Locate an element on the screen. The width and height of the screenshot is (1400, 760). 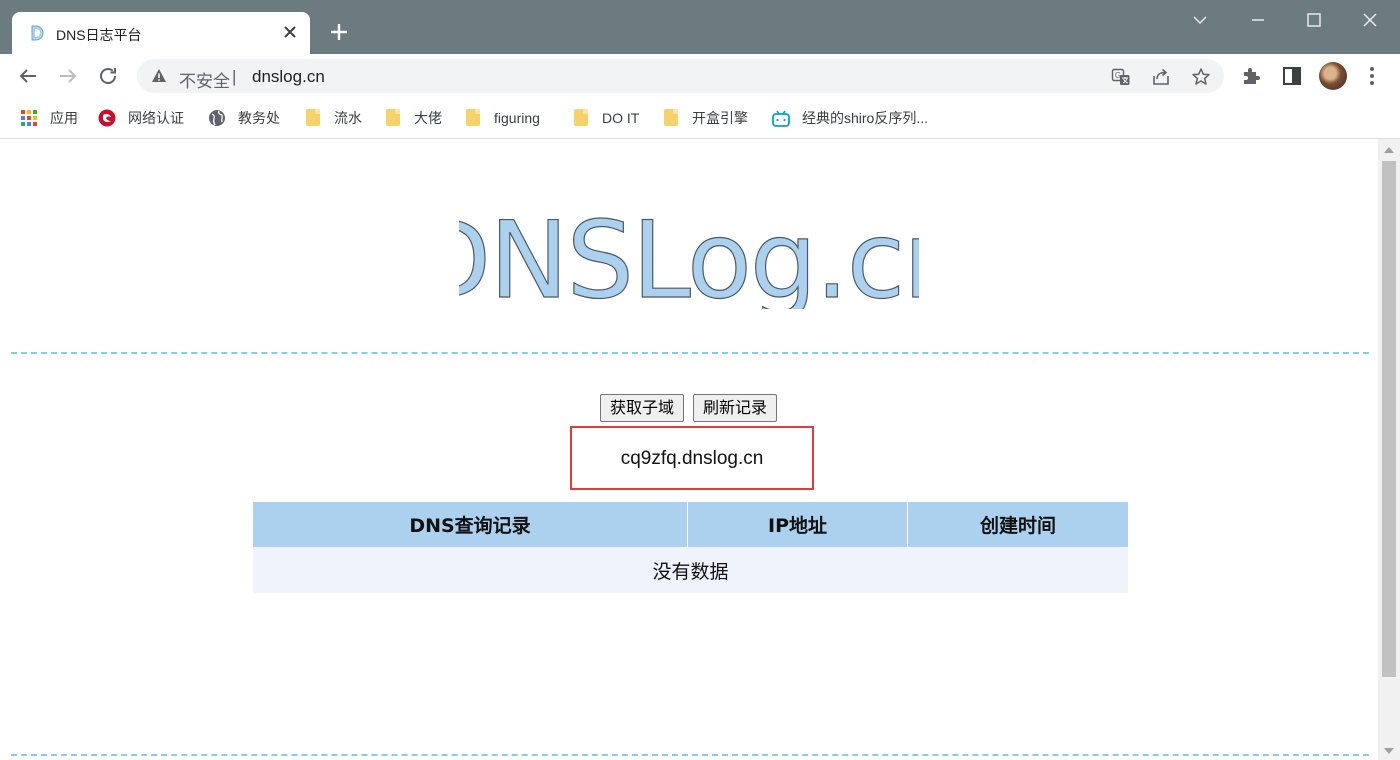
profile-avatar is located at coordinates (1333, 76).